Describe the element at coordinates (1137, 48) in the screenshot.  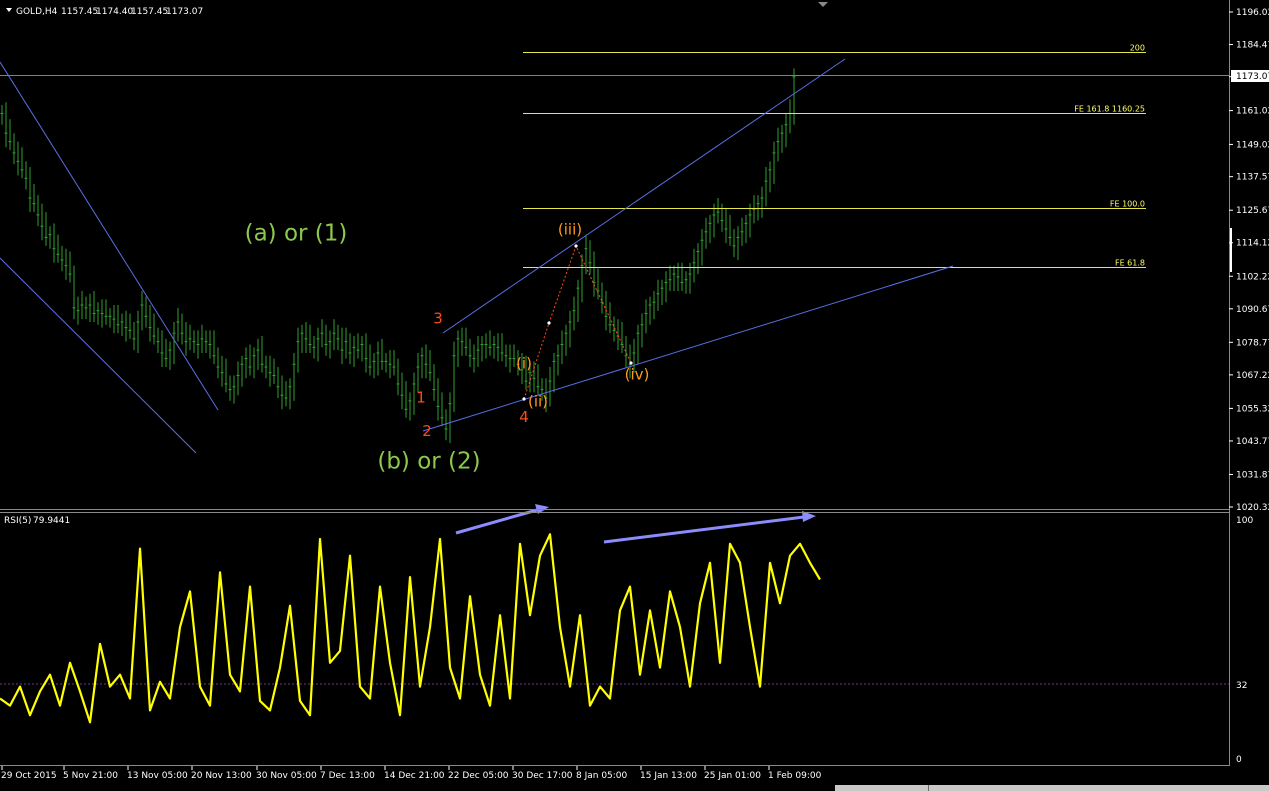
I see `fibo-label-0: 200` at that location.